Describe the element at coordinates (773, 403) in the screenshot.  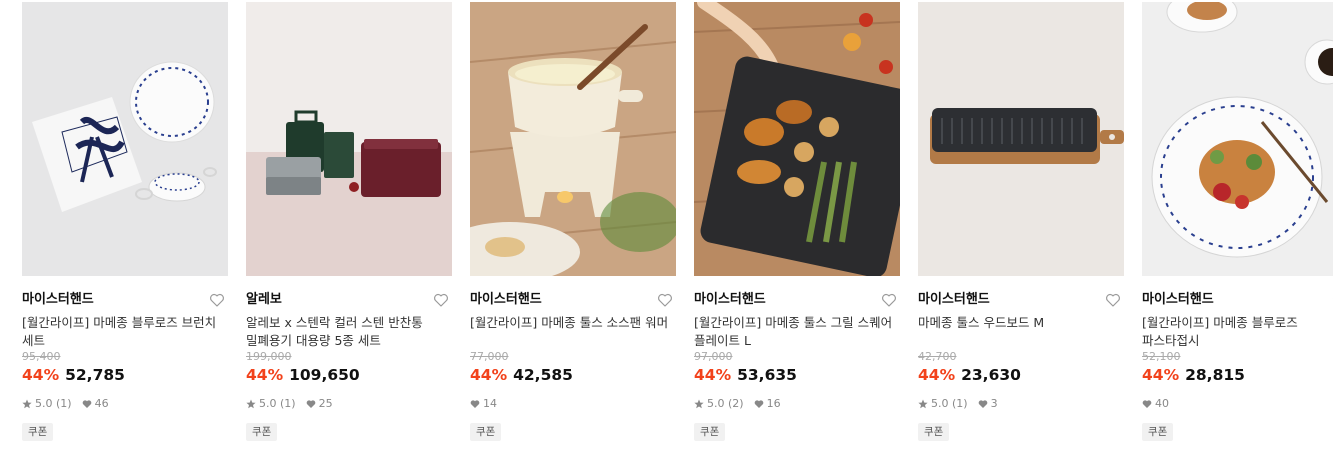
I see `like-count: 16` at that location.